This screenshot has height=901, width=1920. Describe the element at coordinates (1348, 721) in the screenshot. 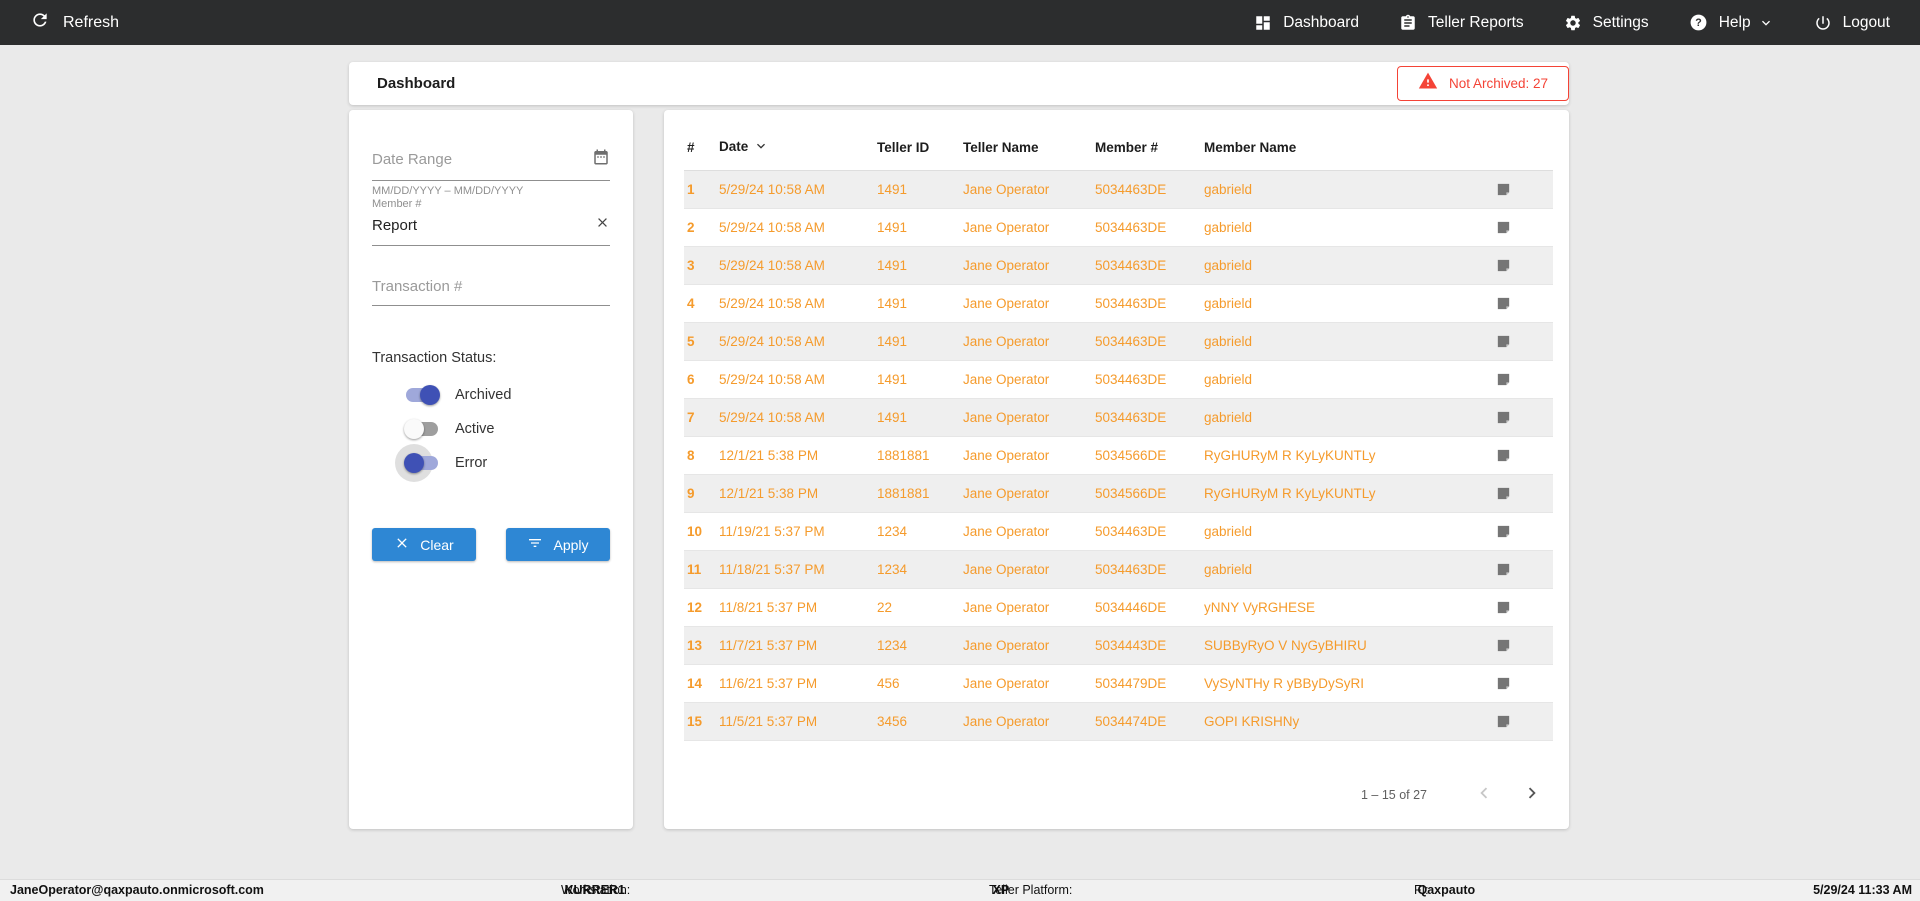

I see `cell-member-name: GOPI KRISHNy` at that location.